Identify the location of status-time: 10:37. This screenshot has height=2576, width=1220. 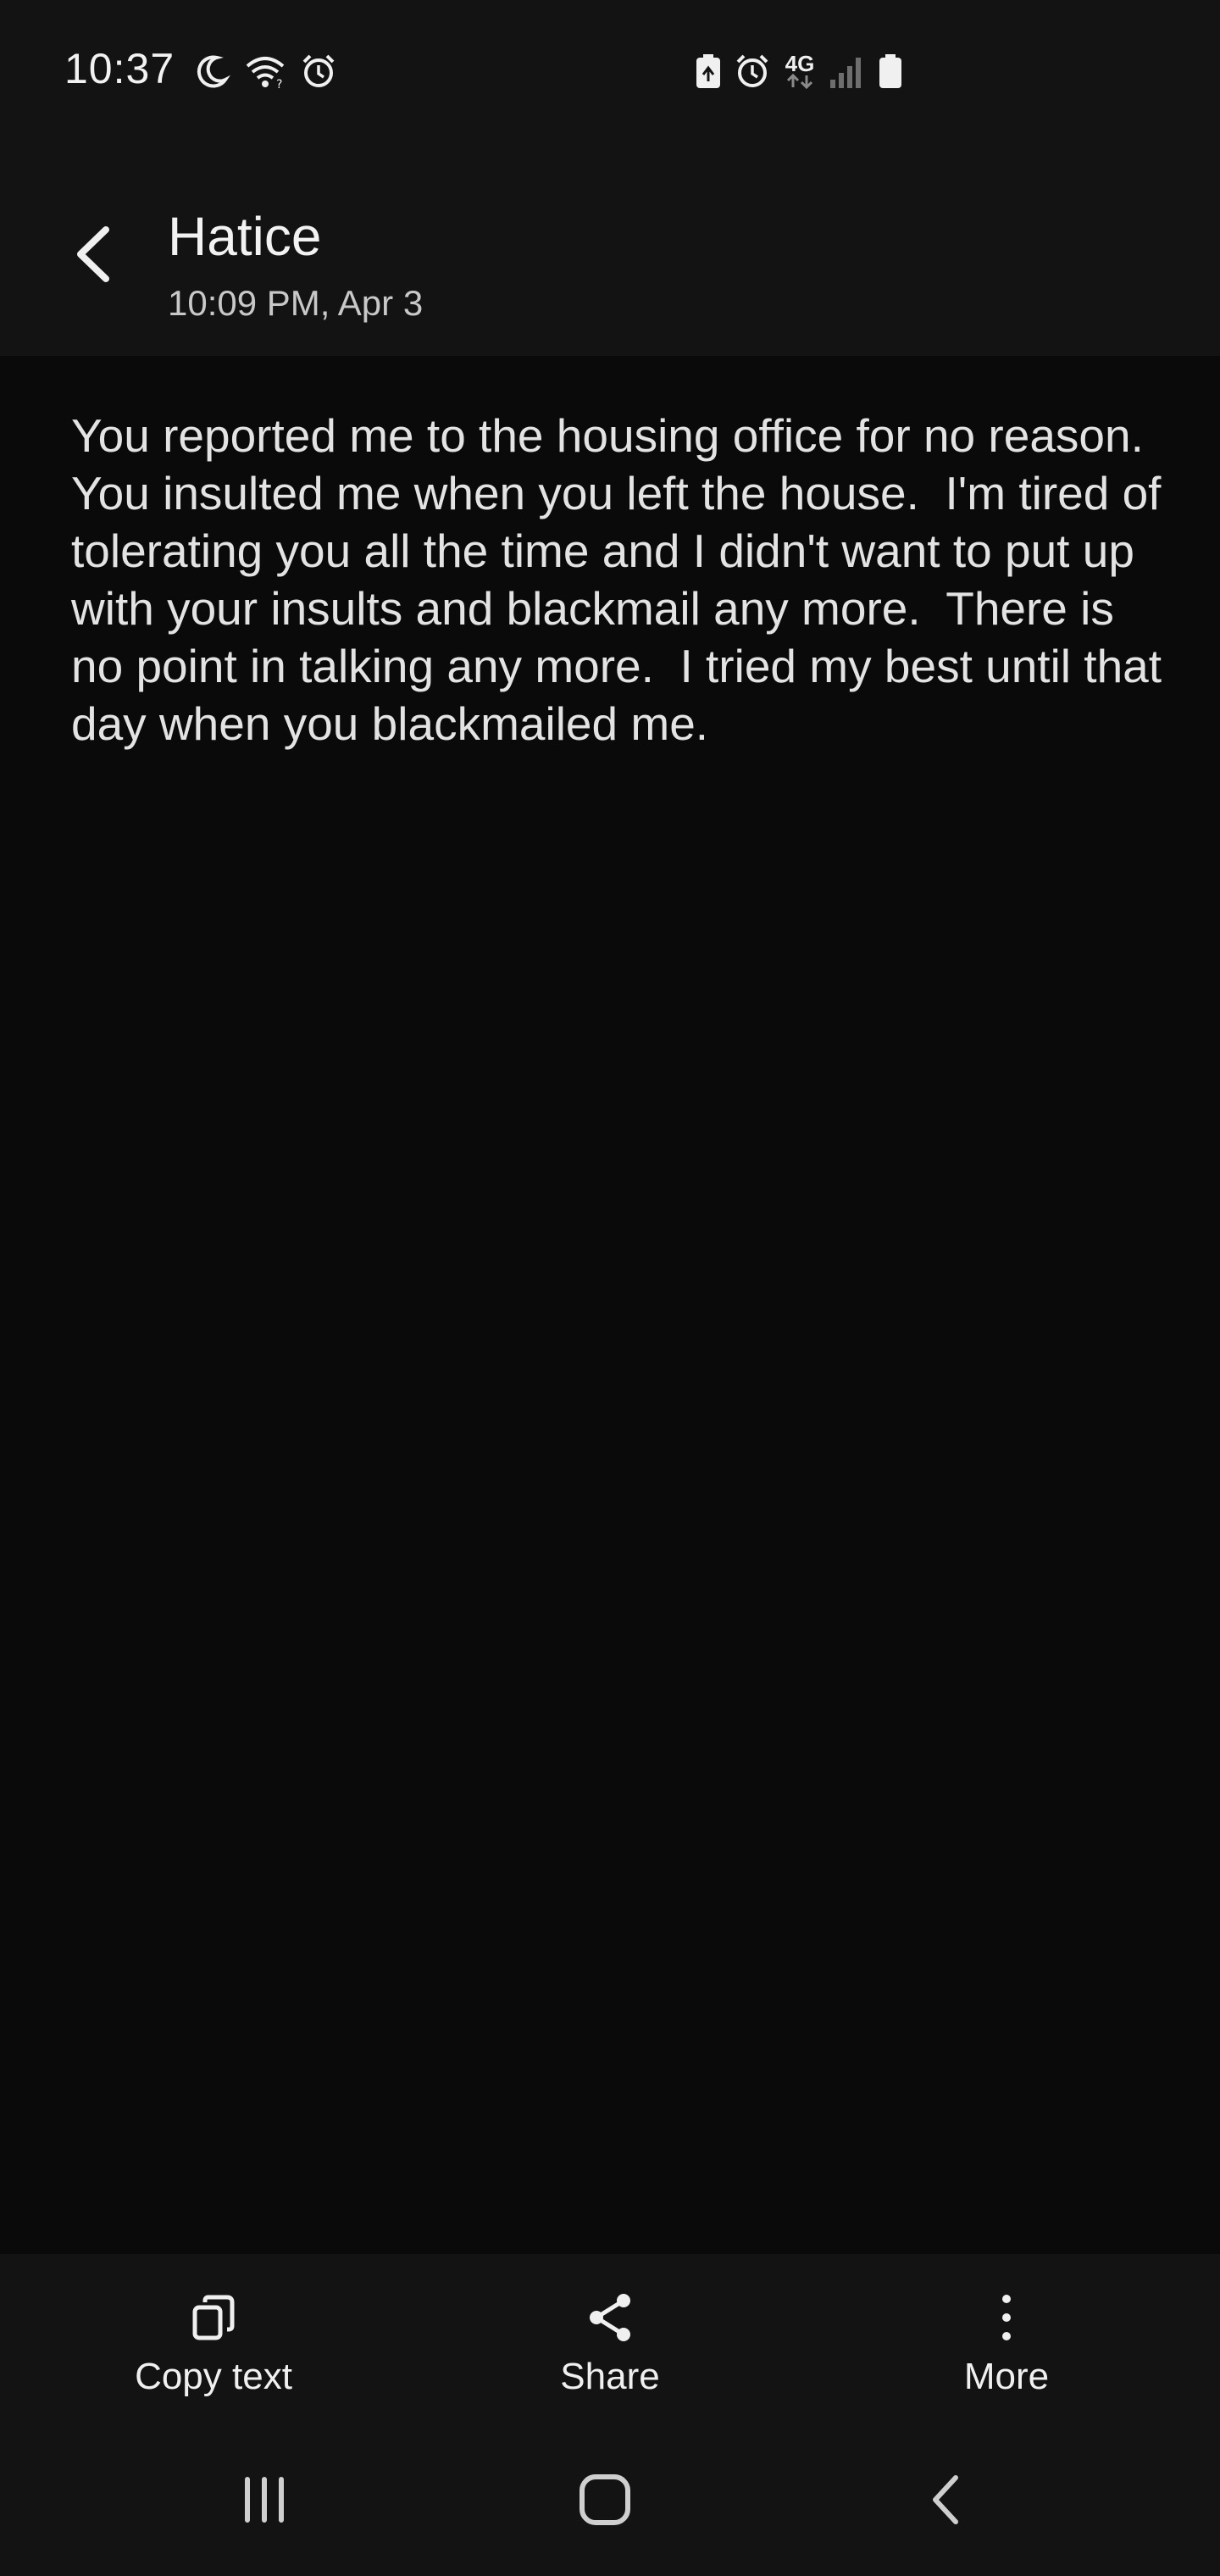
(119, 68).